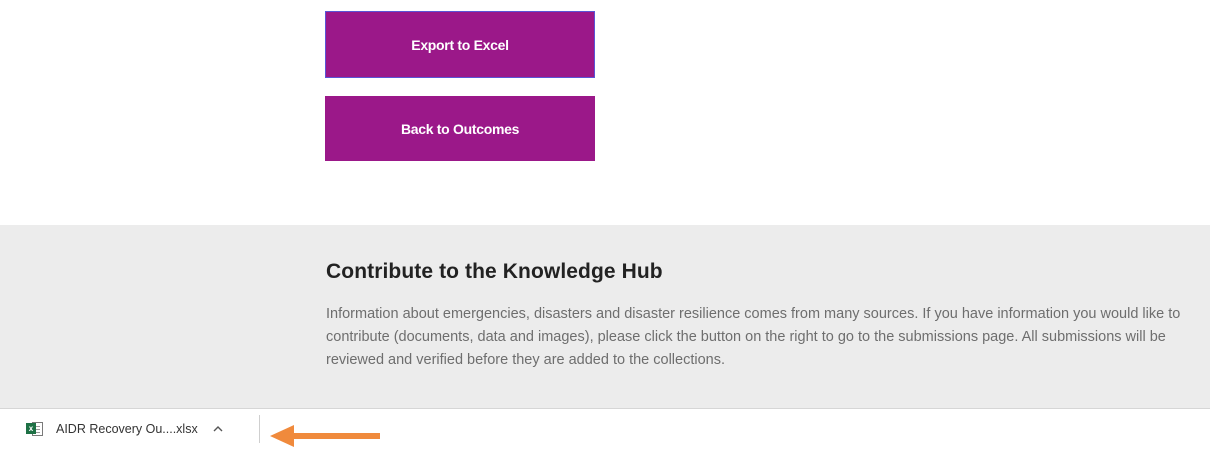 Image resolution: width=1210 pixels, height=449 pixels. I want to click on arrow-left-icon, so click(325, 436).